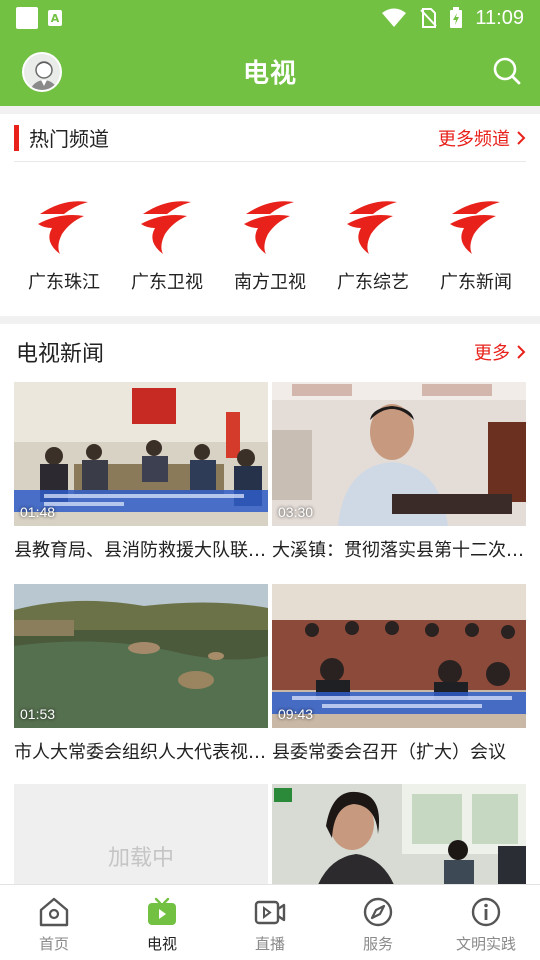  What do you see at coordinates (55, 18) in the screenshot?
I see `app-notification-icon: A` at bounding box center [55, 18].